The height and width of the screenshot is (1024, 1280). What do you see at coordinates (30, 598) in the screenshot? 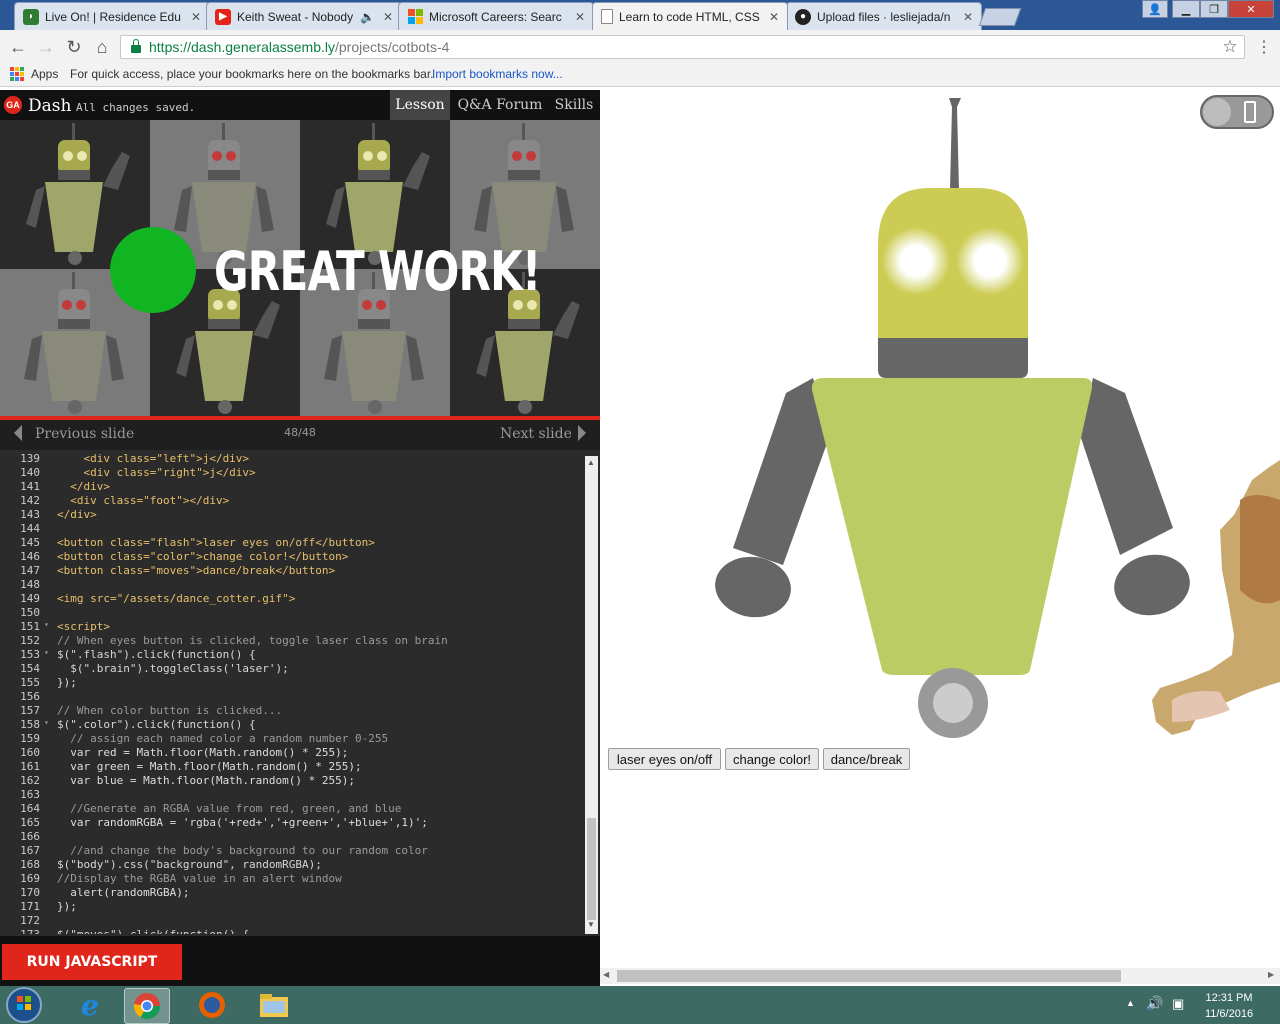
I see `line-number: 149` at bounding box center [30, 598].